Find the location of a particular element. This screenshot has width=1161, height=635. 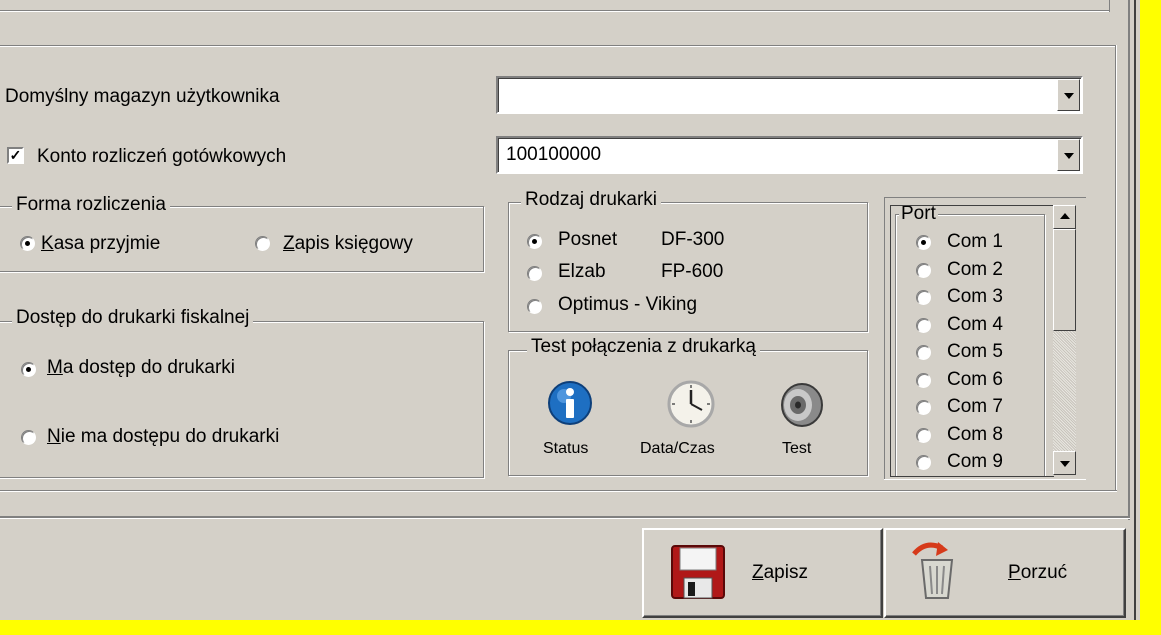

cash-account-label: Konto rozliczeń gotówkowych is located at coordinates (162, 156).